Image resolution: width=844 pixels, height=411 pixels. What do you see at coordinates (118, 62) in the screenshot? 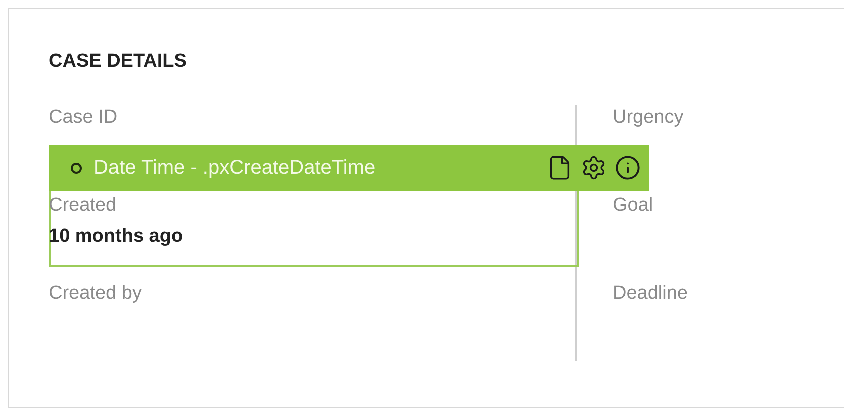
I see `section-title: CASE DETAILS` at bounding box center [118, 62].